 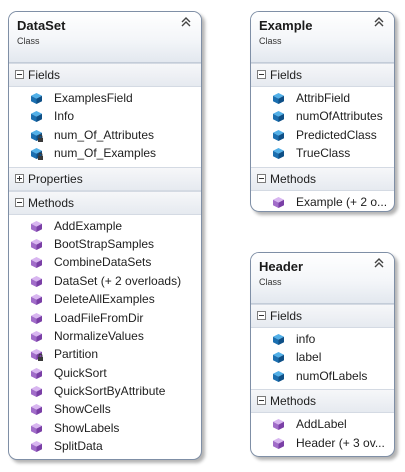 What do you see at coordinates (80, 372) in the screenshot?
I see `member-name: QuickSort` at bounding box center [80, 372].